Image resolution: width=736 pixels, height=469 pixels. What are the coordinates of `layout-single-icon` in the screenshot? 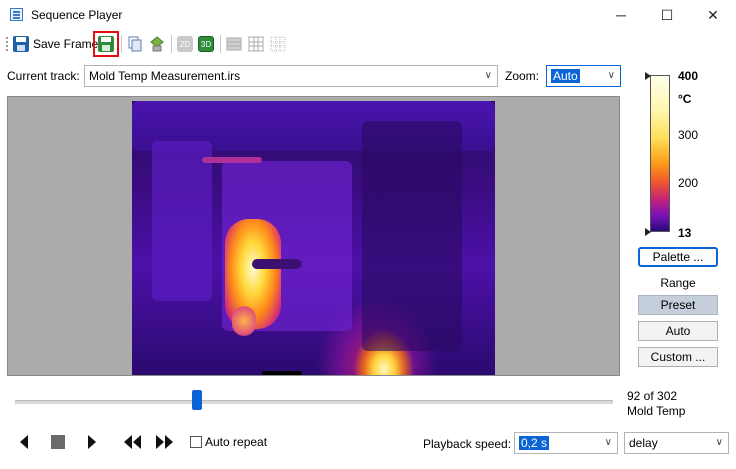 It's located at (234, 44).